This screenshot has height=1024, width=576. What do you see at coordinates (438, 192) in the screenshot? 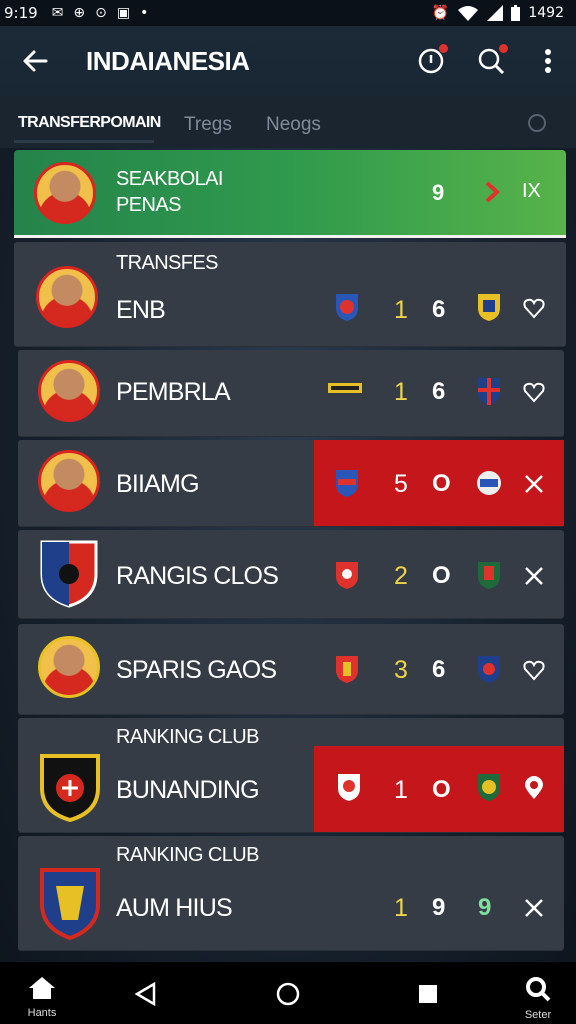
I see `featured-stat: 9` at bounding box center [438, 192].